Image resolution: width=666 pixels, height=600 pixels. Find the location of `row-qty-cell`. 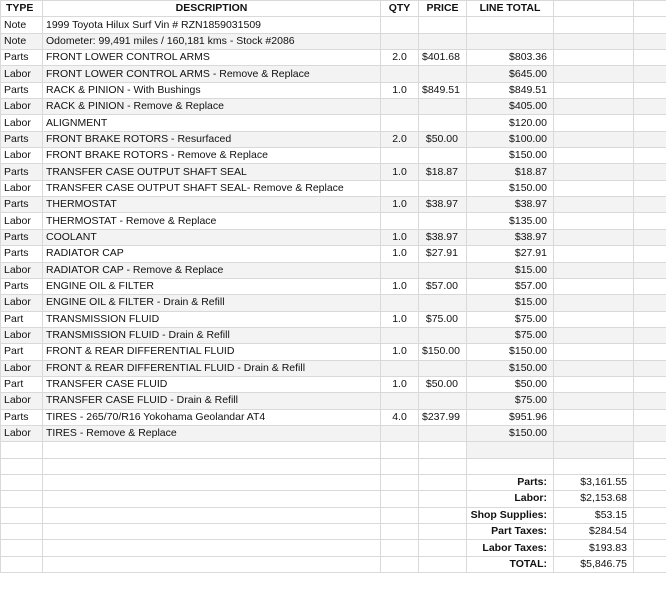

row-qty-cell is located at coordinates (399, 25).